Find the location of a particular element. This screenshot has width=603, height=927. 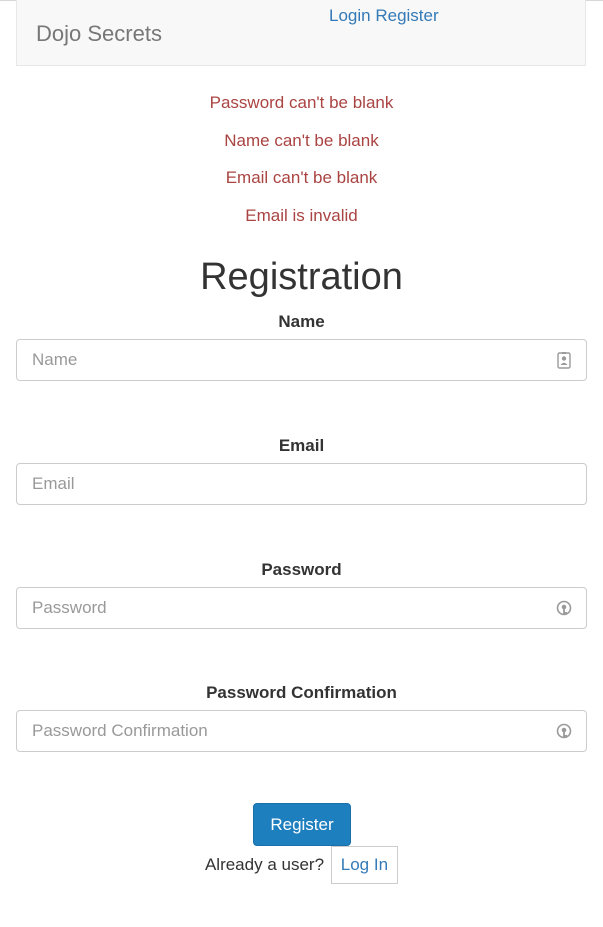

error-email-blank: Email can't be blank is located at coordinates (301, 178).